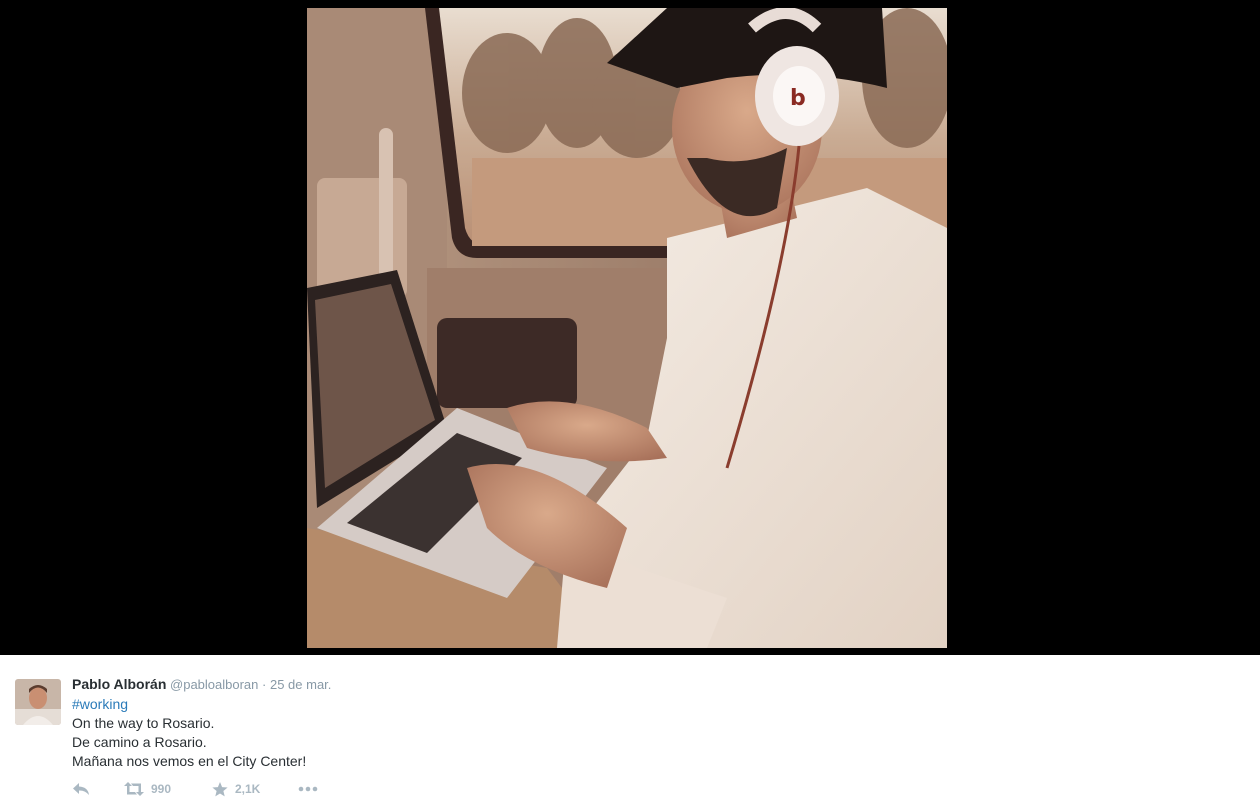 This screenshot has width=1260, height=812. I want to click on svg-text: b, so click(798, 98).